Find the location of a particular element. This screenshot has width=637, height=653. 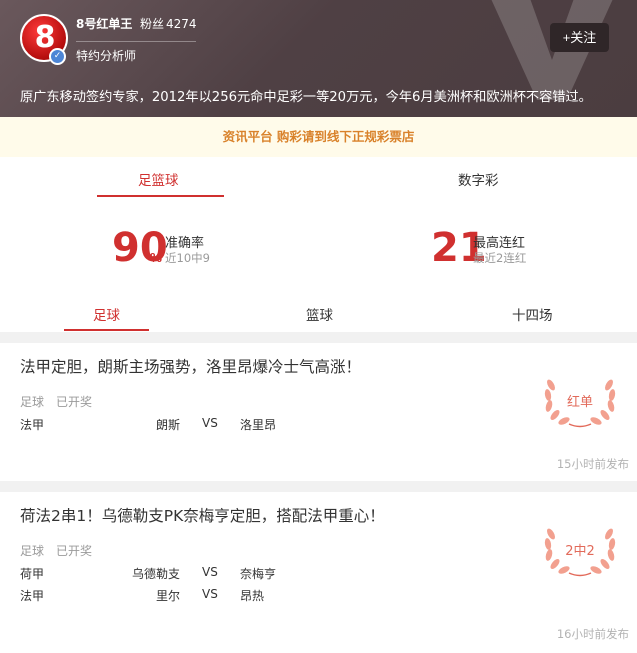

divider is located at coordinates (136, 41).